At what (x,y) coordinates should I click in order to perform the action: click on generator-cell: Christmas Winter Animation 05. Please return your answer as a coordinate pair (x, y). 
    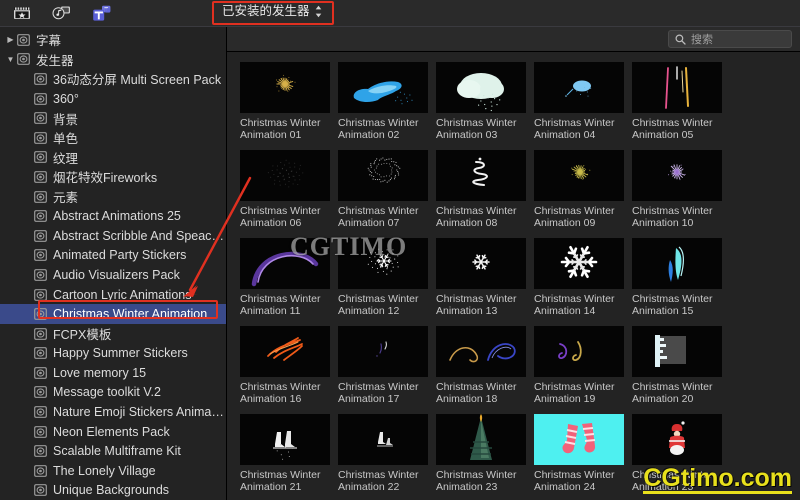
    Looking at the image, I should click on (678, 101).